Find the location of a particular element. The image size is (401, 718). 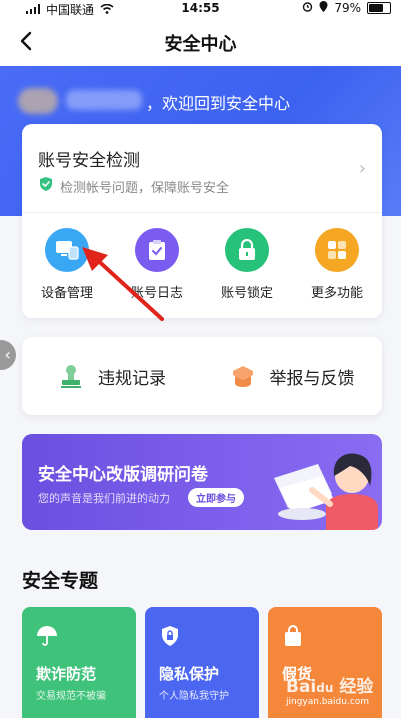

security-check-subtitle: 检测帐号问题，保障账号安全 is located at coordinates (133, 186).